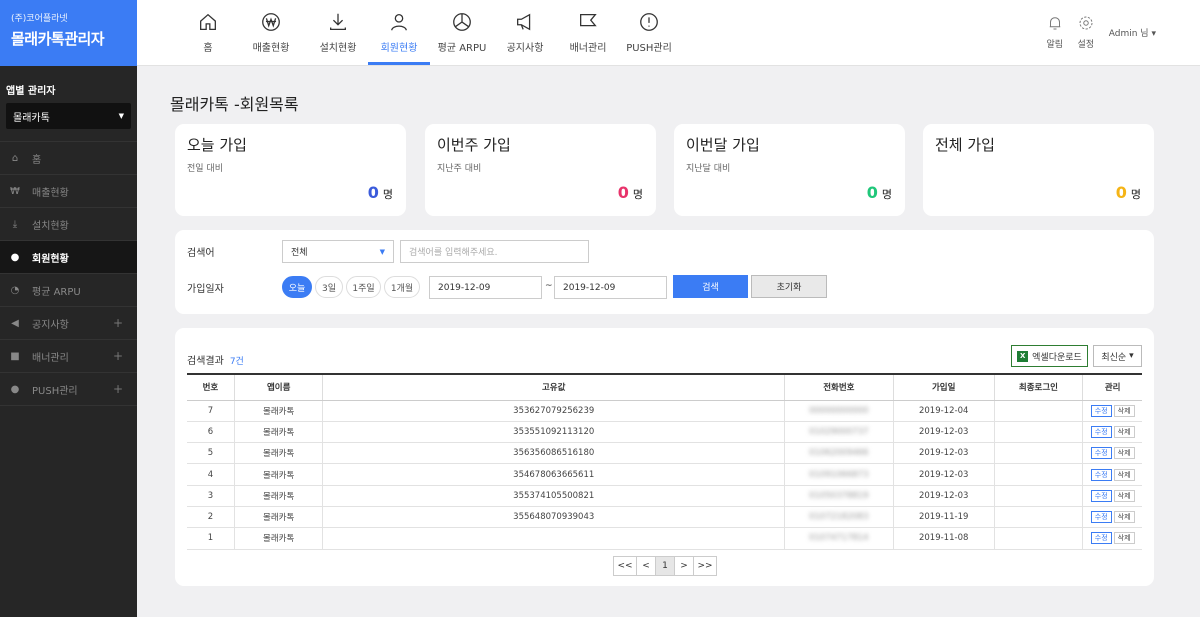  What do you see at coordinates (68, 224) in the screenshot?
I see `sidebar-item-installs: ⤓ 설치현황` at bounding box center [68, 224].